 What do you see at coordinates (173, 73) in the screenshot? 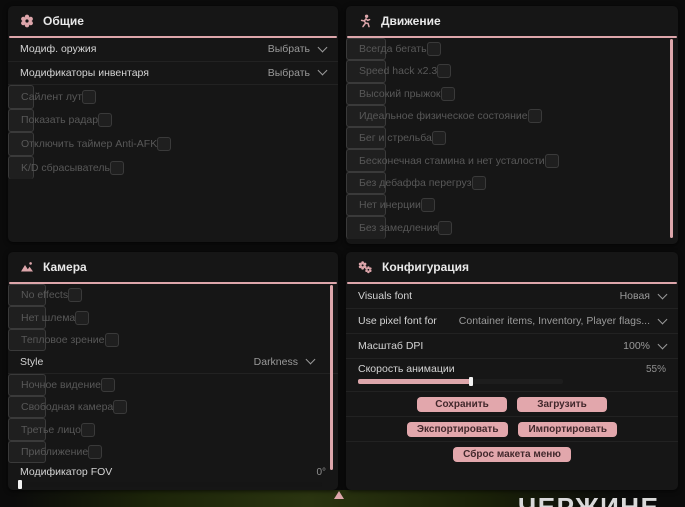
I see `row-select: Модификаторы инвентаря Выбрать` at bounding box center [173, 73].